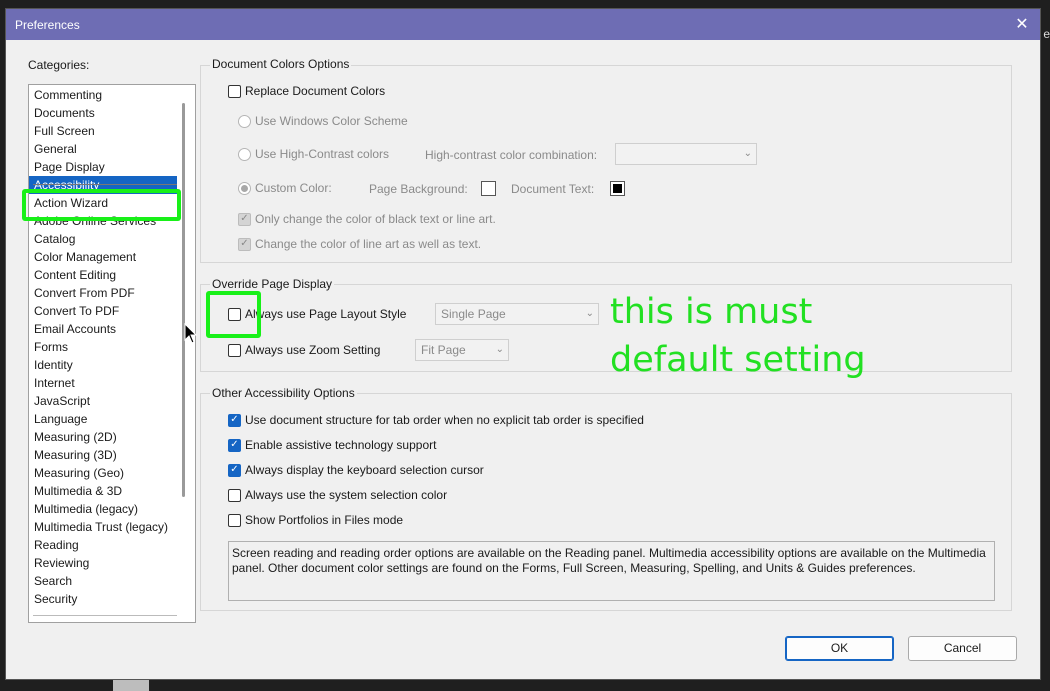 The height and width of the screenshot is (691, 1050). What do you see at coordinates (331, 121) in the screenshot?
I see `windows-scheme-label: Use Windows Color Scheme` at bounding box center [331, 121].